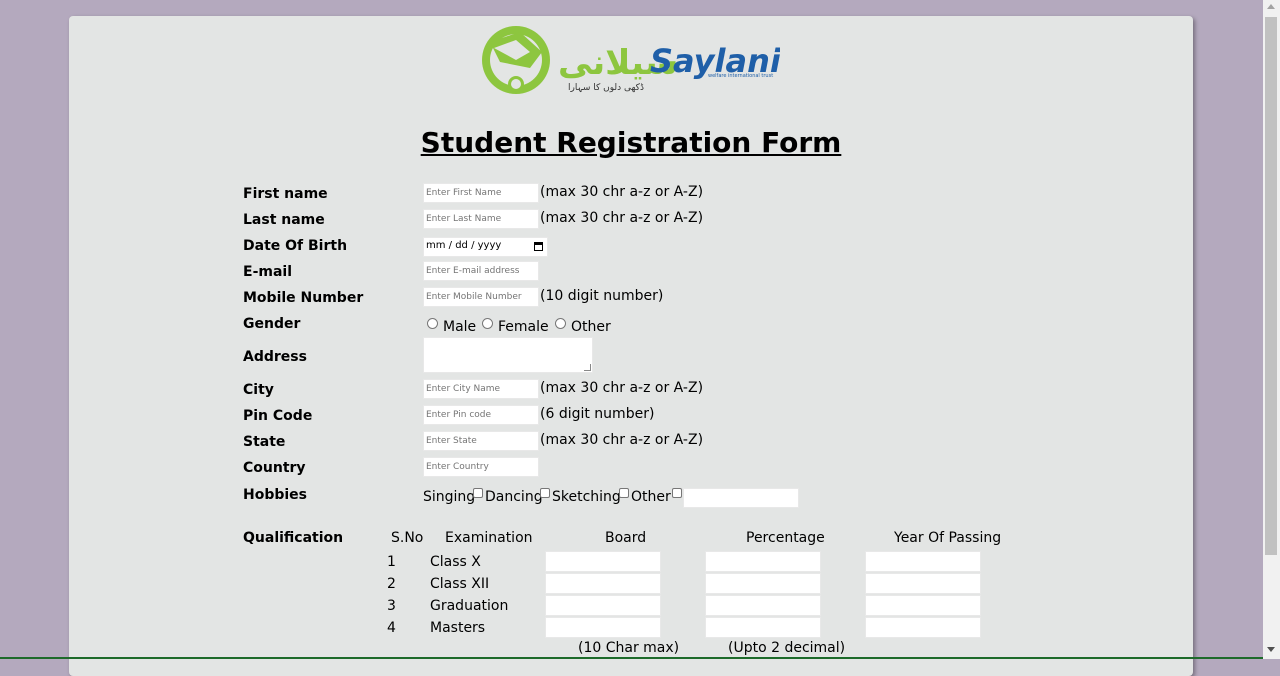  I want to click on col-percentage-header: Percentage, so click(785, 538).